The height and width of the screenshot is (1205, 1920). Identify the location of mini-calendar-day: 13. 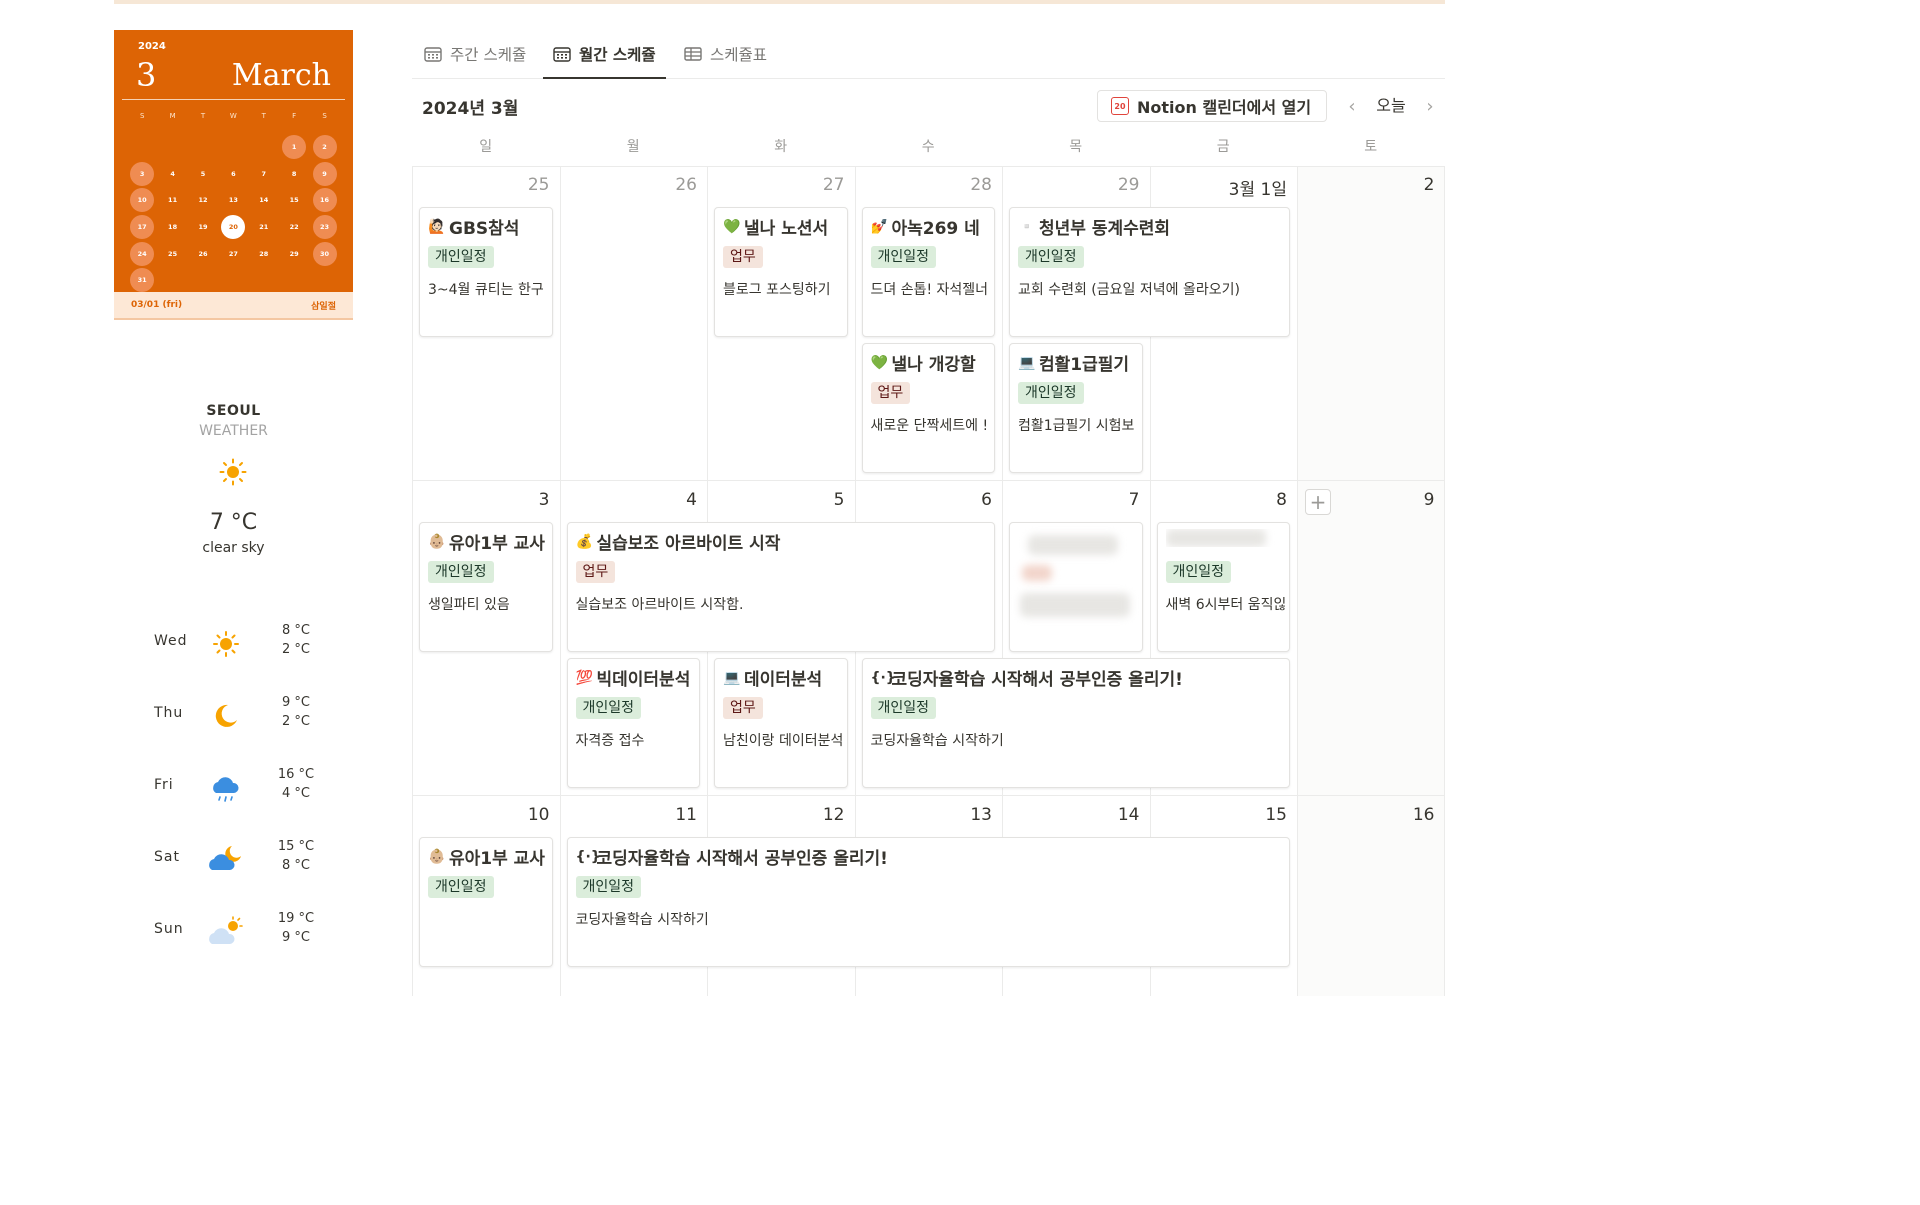
(233, 200).